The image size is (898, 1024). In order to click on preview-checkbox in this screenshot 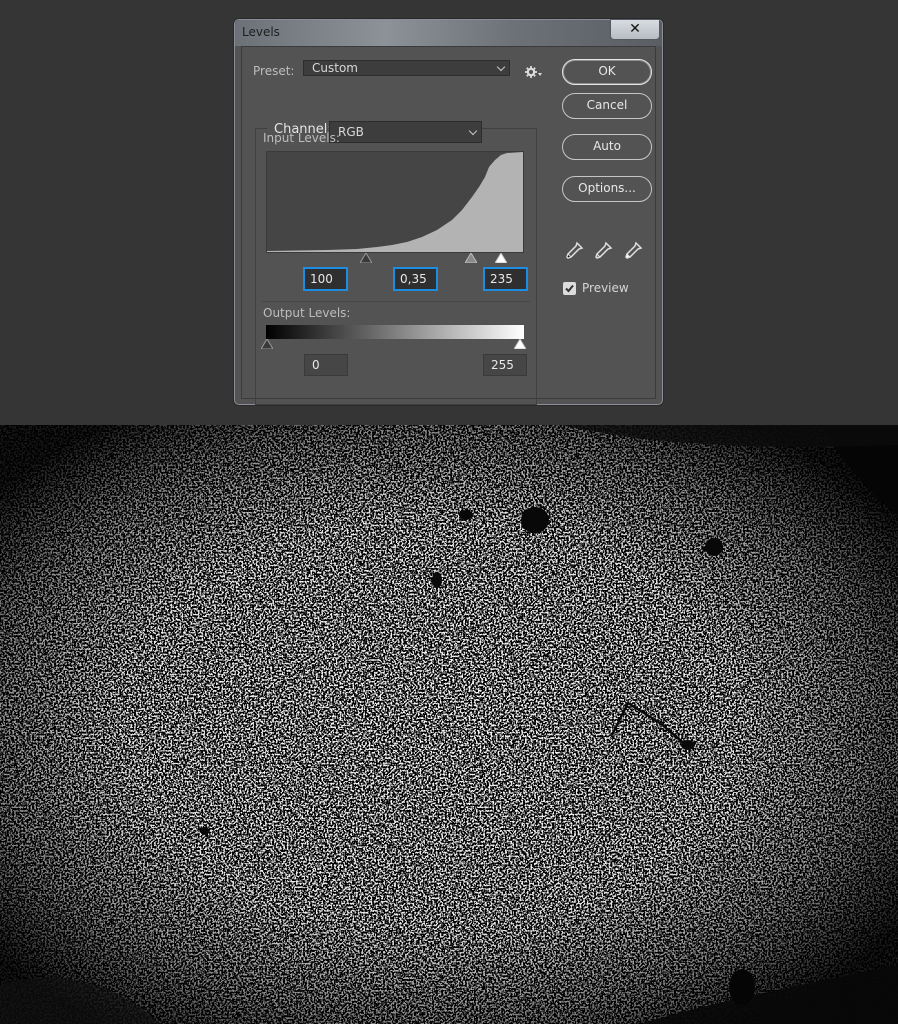, I will do `click(569, 288)`.